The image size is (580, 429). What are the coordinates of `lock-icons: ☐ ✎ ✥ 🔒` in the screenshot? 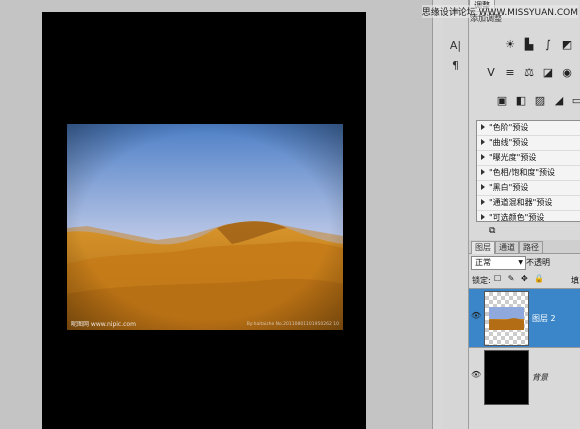 It's located at (520, 278).